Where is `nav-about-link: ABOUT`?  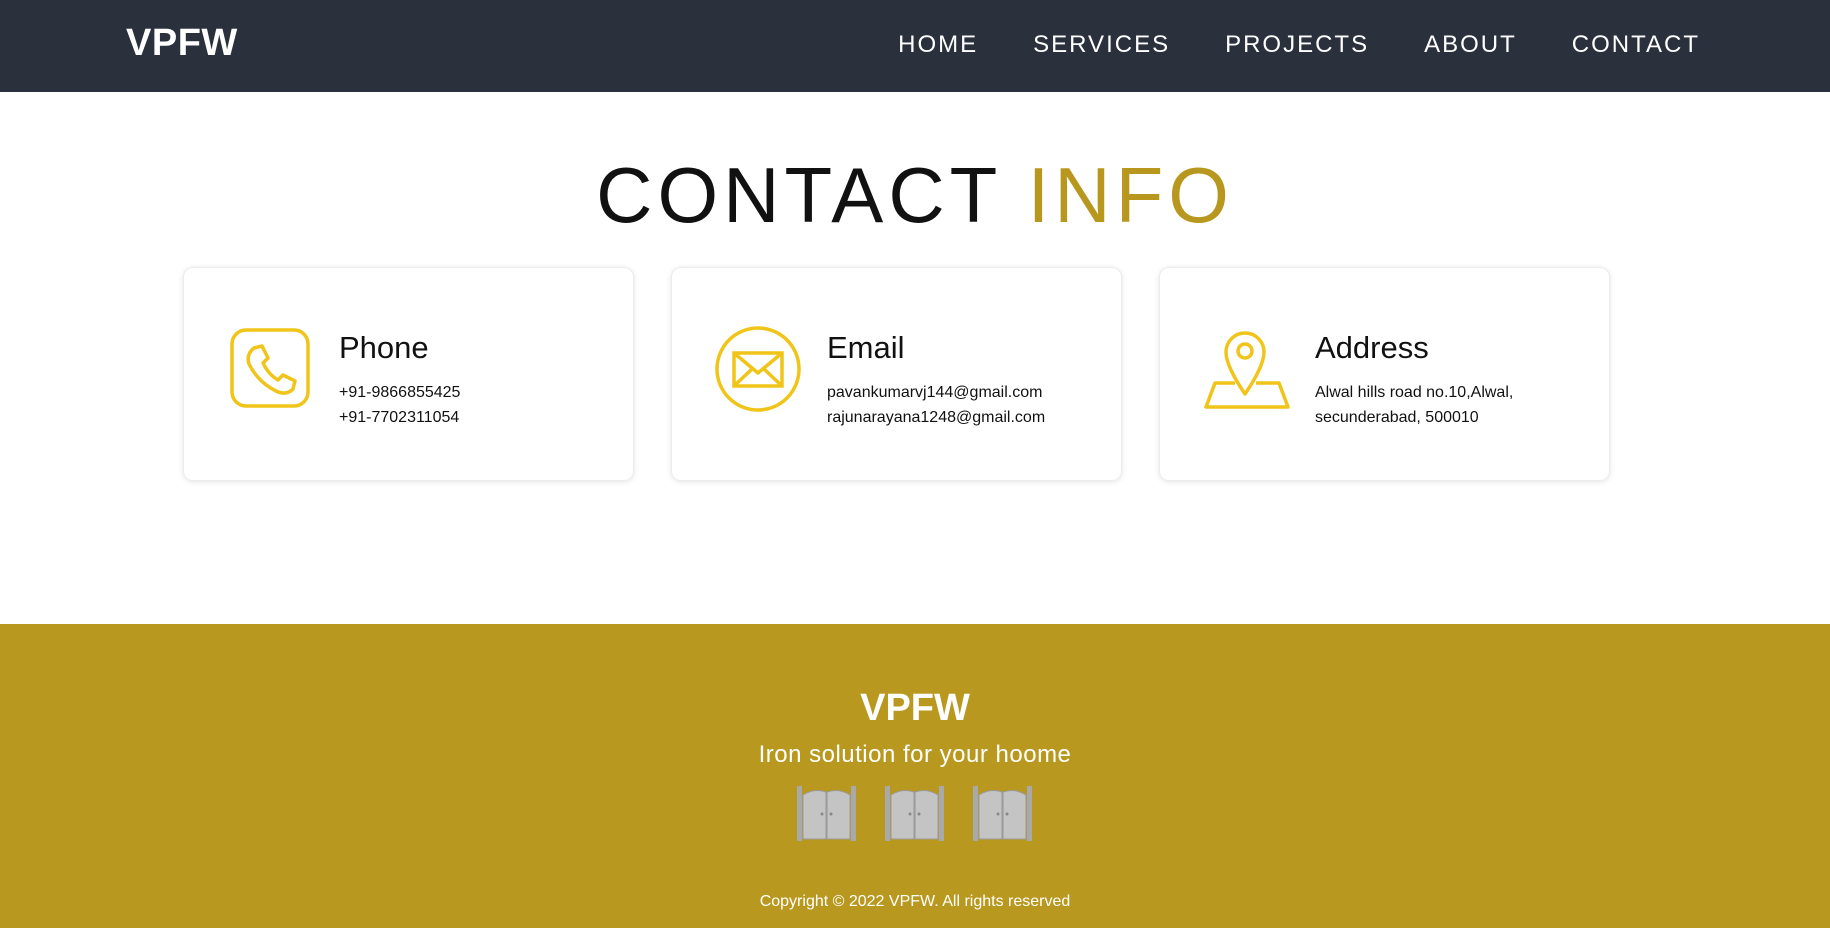
nav-about-link: ABOUT is located at coordinates (1470, 45).